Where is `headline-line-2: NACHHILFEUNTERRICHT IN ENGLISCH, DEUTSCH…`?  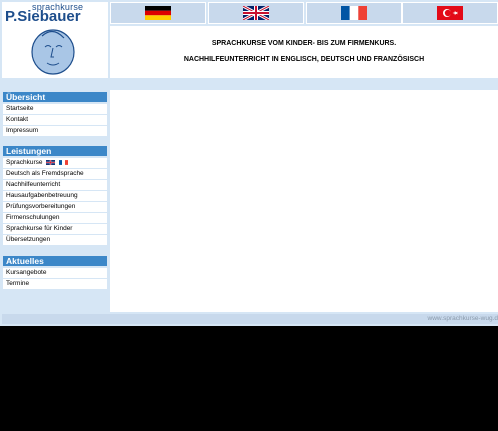
headline-line-2: NACHHILFEUNTERRICHT IN ENGLISCH, DEUTSCH… is located at coordinates (304, 59).